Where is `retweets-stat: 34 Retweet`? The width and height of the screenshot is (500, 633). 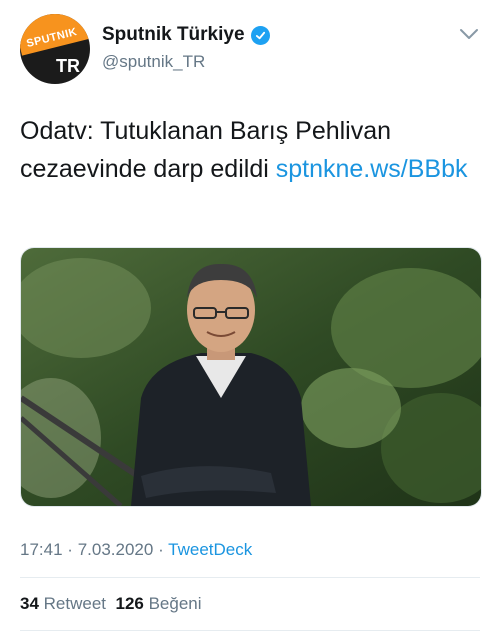 retweets-stat: 34 Retweet is located at coordinates (63, 603).